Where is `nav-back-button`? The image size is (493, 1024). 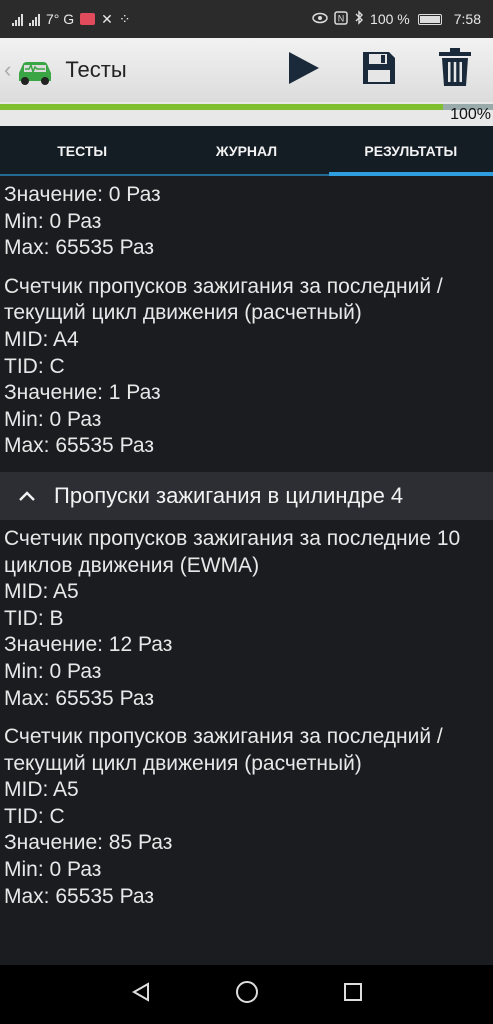
nav-back-button is located at coordinates (141, 995).